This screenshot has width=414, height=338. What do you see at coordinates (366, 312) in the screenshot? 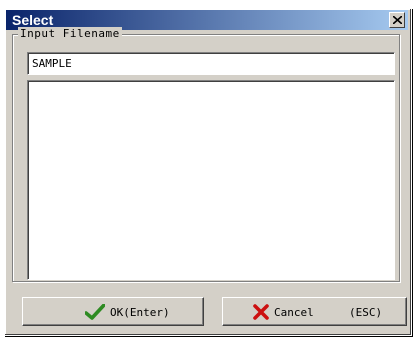
I see `cancel-shortcut-label: (ESC)` at bounding box center [366, 312].